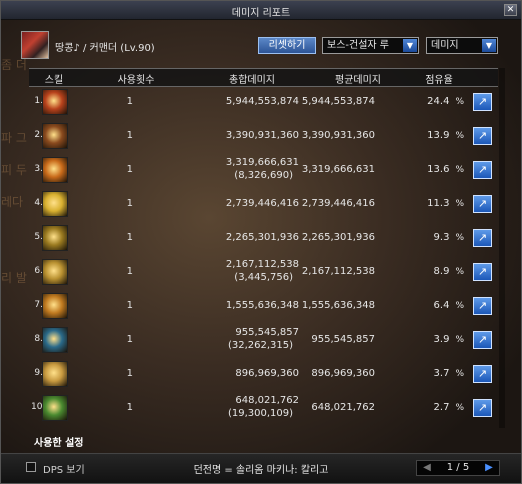 This screenshot has height=484, width=522. I want to click on share-value: 2.7, so click(441, 407).